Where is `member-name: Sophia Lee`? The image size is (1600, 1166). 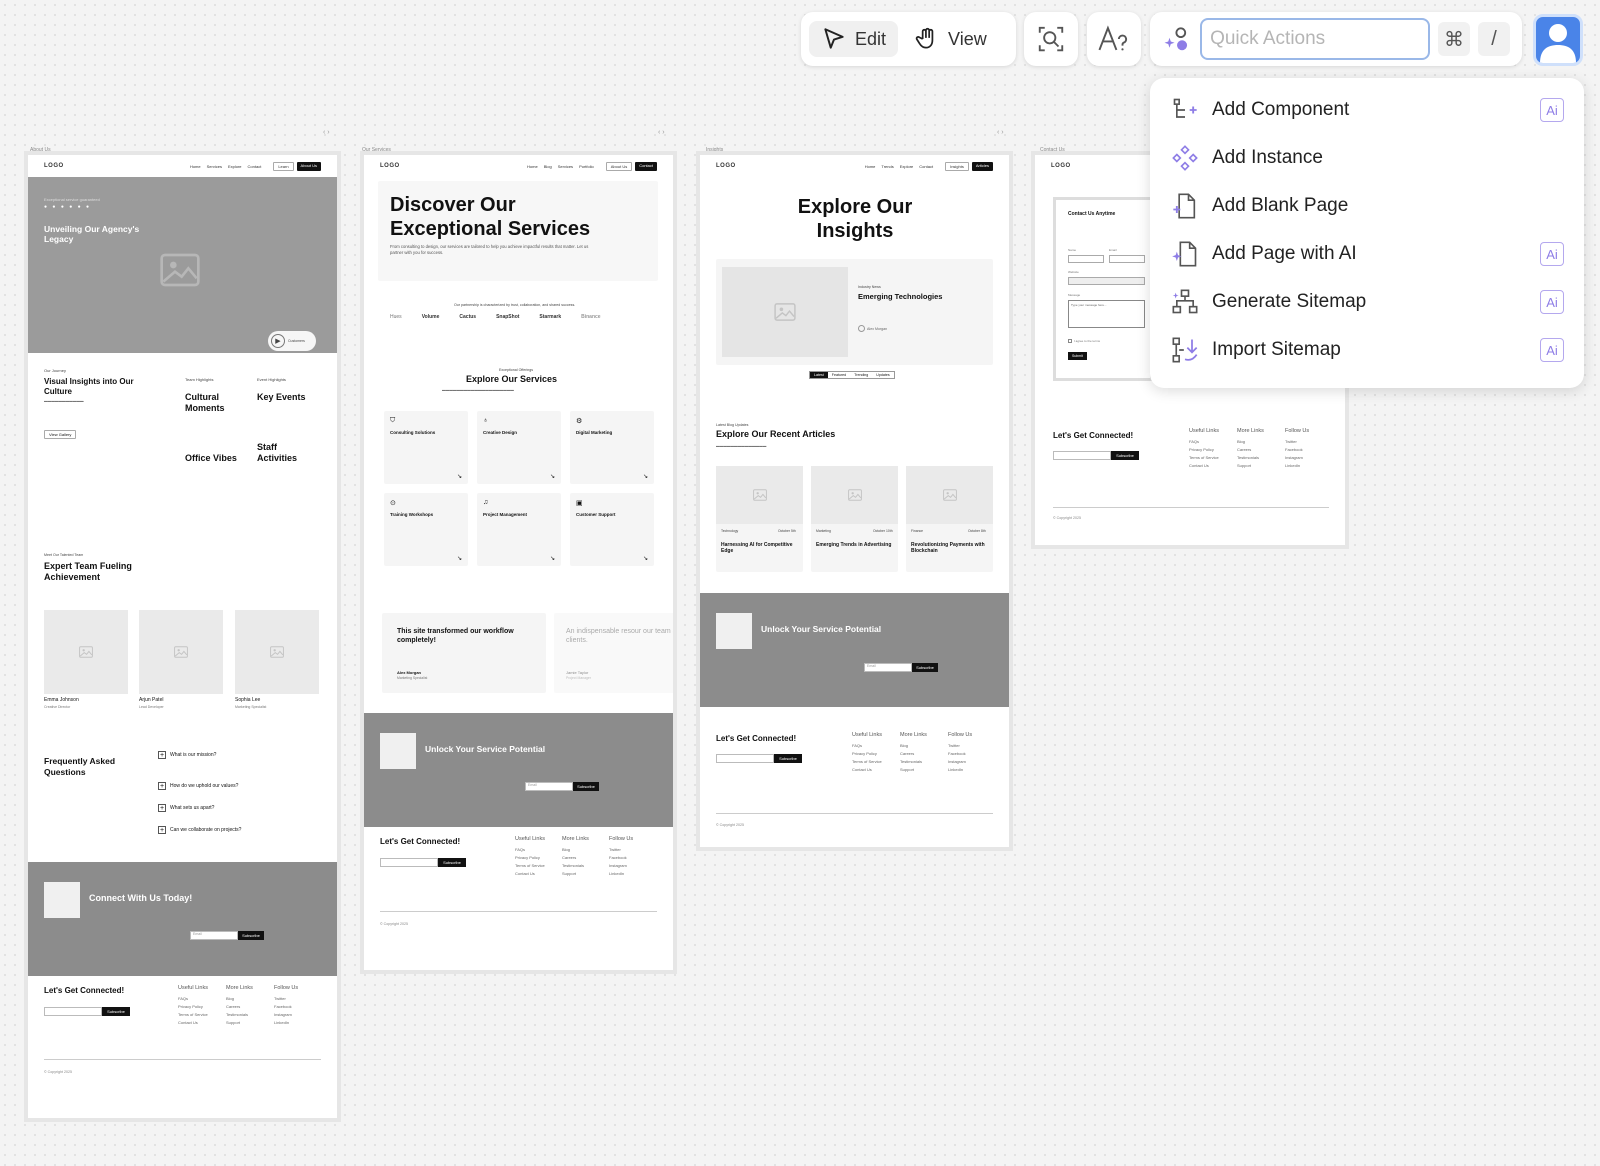 member-name: Sophia Lee is located at coordinates (248, 700).